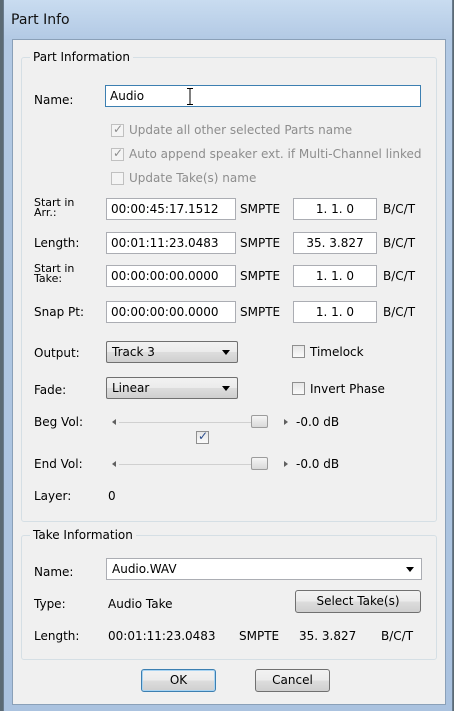  I want to click on take-type-value: Audio Take, so click(140, 604).